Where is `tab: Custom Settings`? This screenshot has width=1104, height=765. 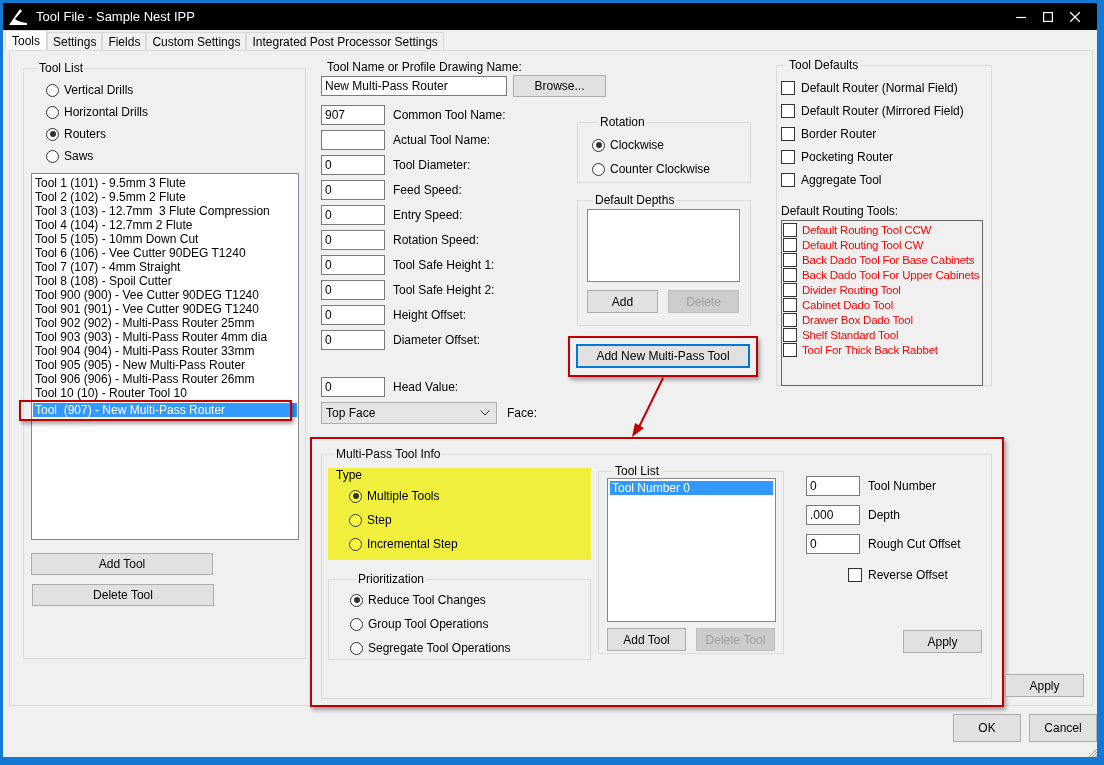 tab: Custom Settings is located at coordinates (196, 41).